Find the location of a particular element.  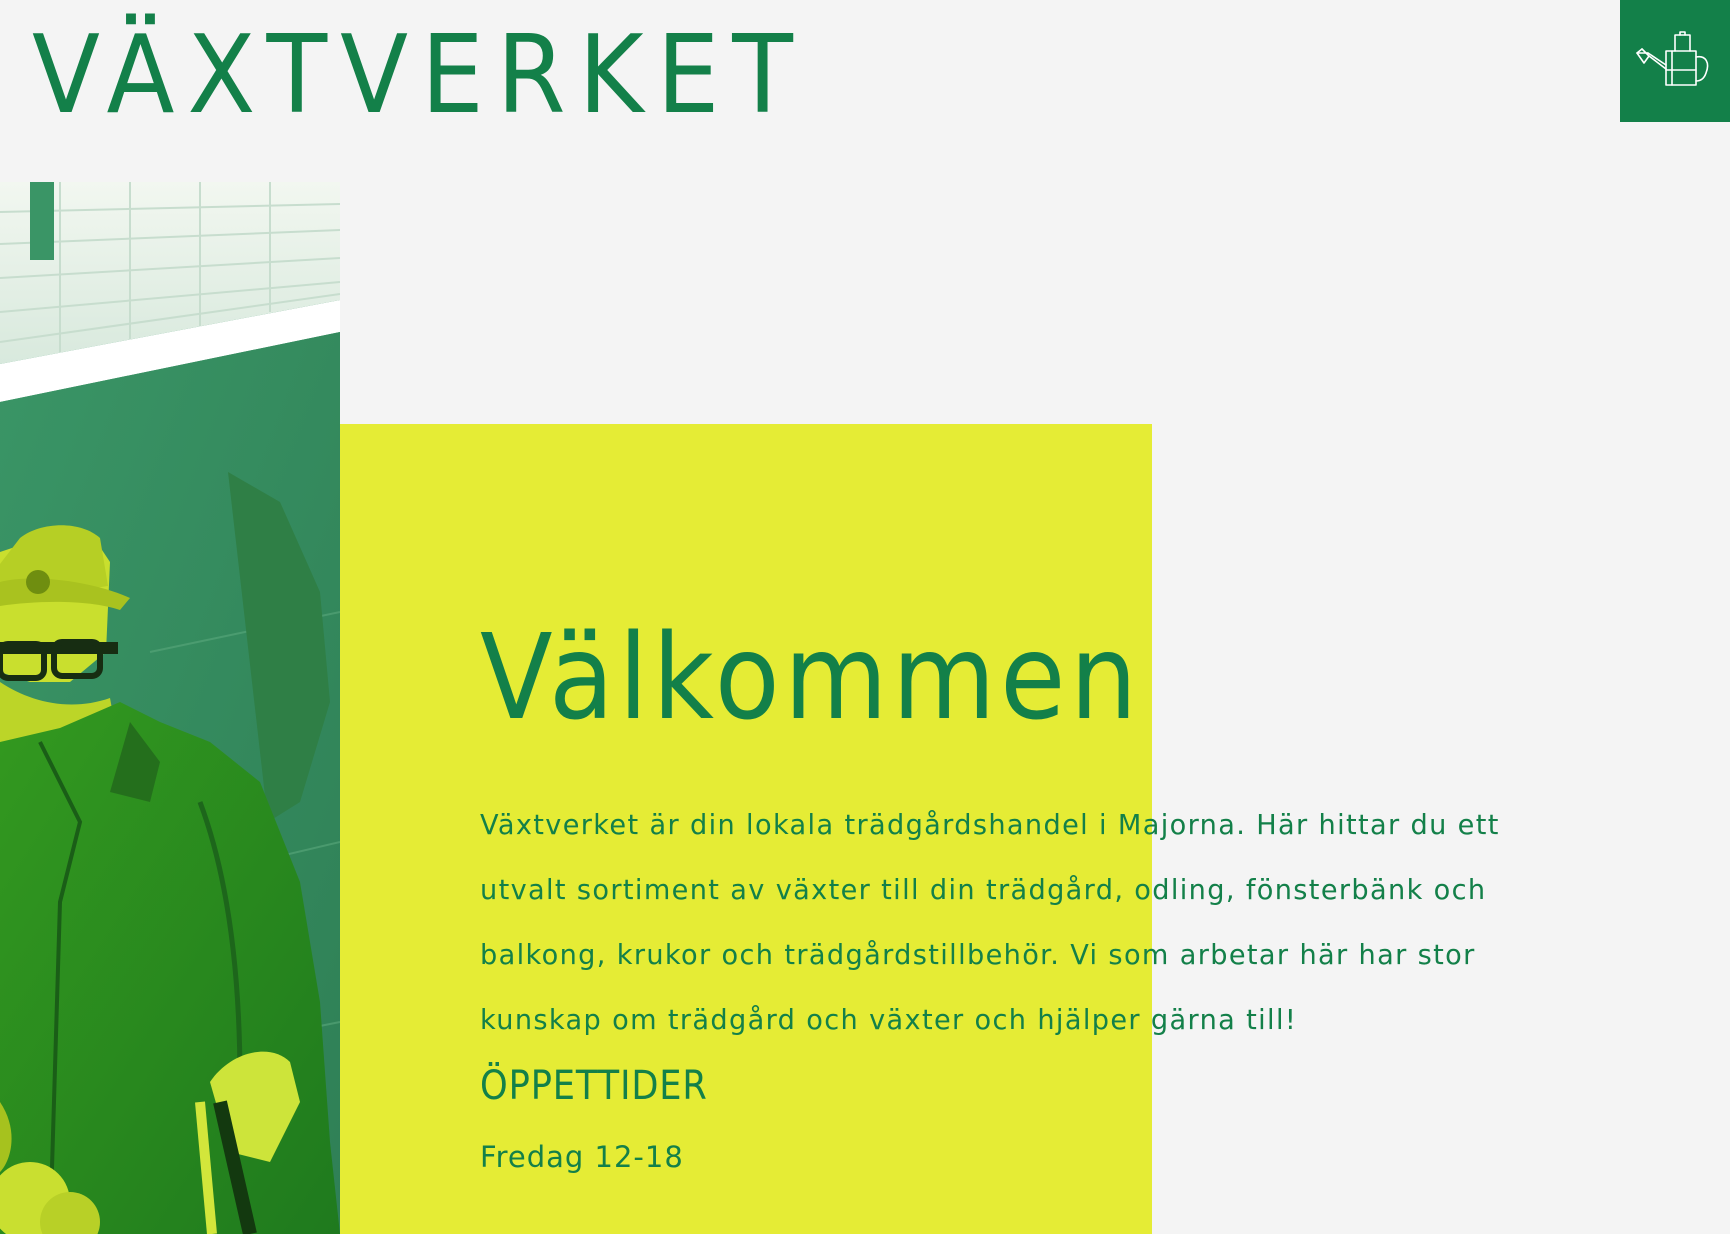

opening-hours-heading: ÖPPETTIDER is located at coordinates (594, 1086).